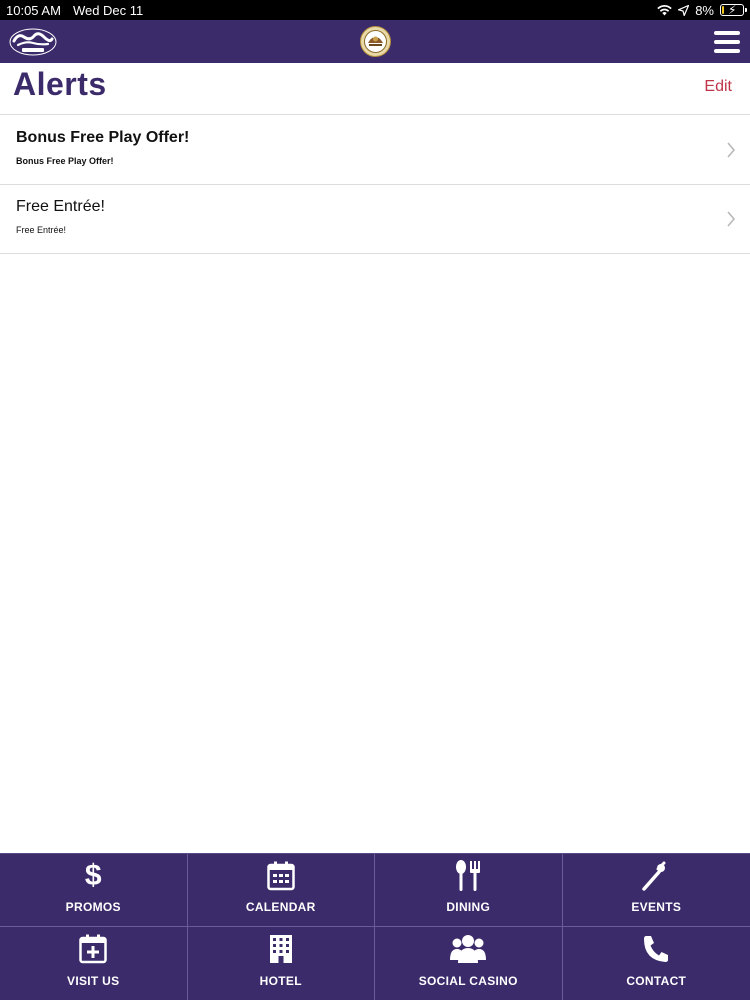 This screenshot has height=1000, width=750. I want to click on tab-visit-us: VISIT US, so click(94, 963).